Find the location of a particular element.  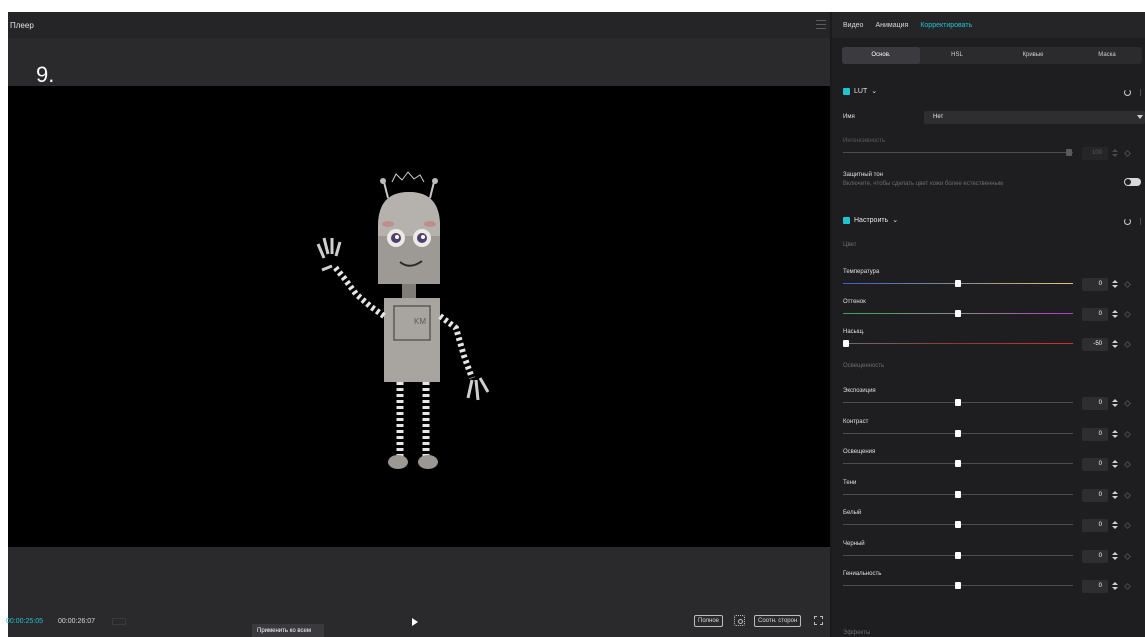

player-header: Плеер is located at coordinates (419, 25).